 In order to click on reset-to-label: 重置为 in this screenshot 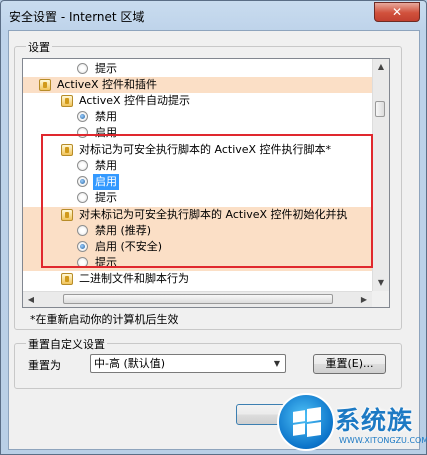, I will do `click(44, 365)`.